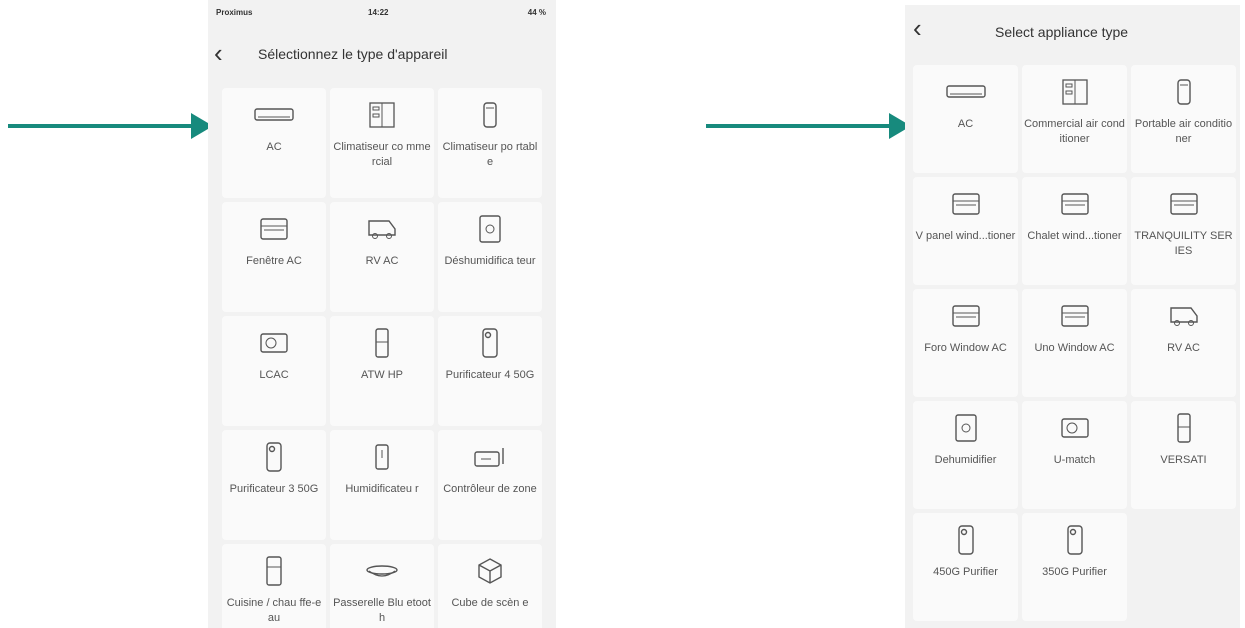 Image resolution: width=1245 pixels, height=628 pixels. What do you see at coordinates (1074, 131) in the screenshot?
I see `appliance-label: Commercial air conditioner` at bounding box center [1074, 131].